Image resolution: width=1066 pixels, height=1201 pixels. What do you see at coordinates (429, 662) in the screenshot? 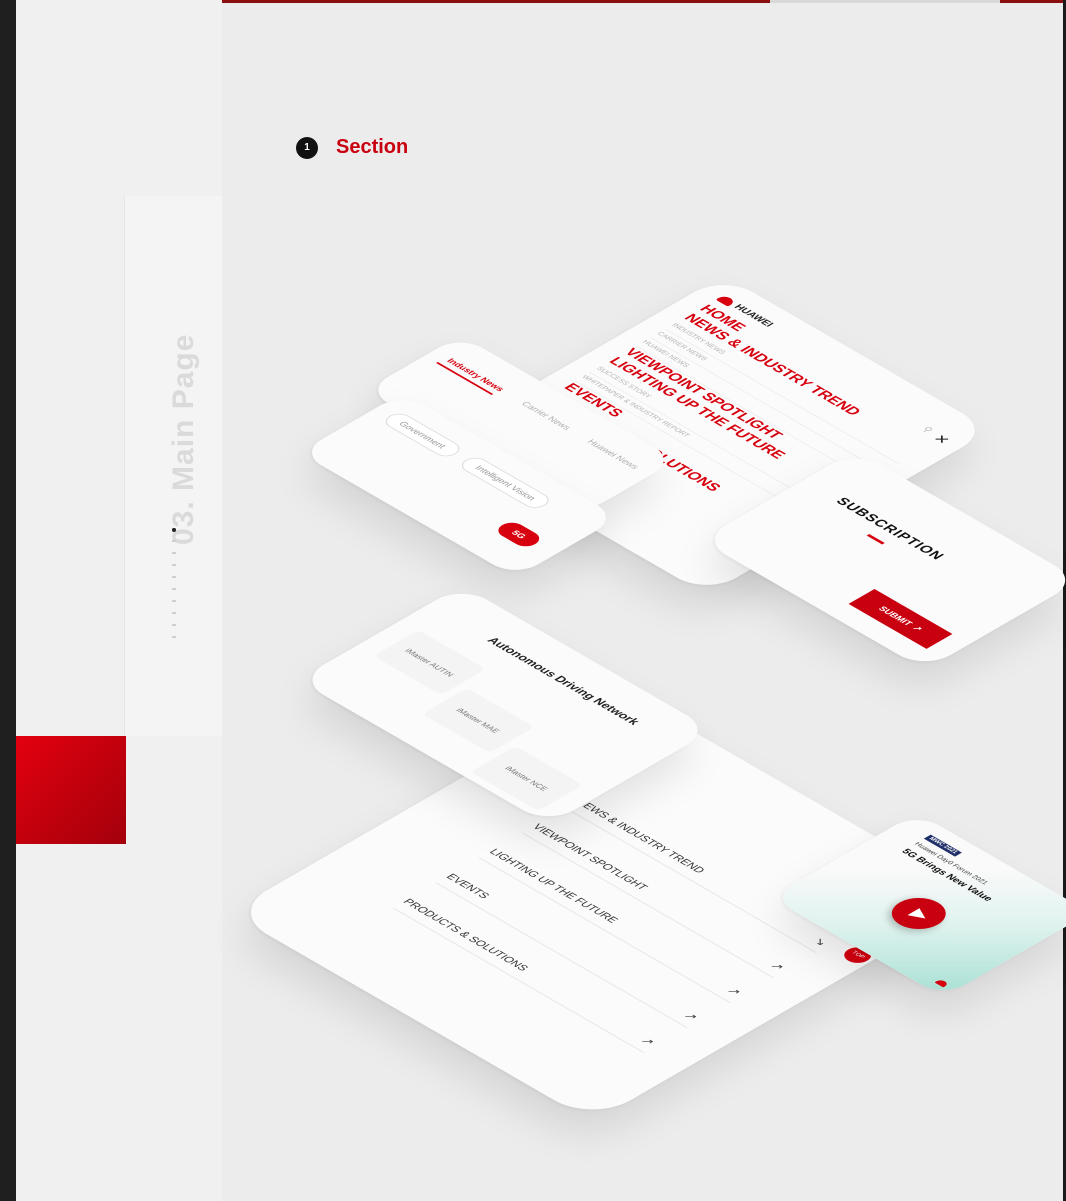
I see `adn-item-autin: iMaster AUTIN` at bounding box center [429, 662].